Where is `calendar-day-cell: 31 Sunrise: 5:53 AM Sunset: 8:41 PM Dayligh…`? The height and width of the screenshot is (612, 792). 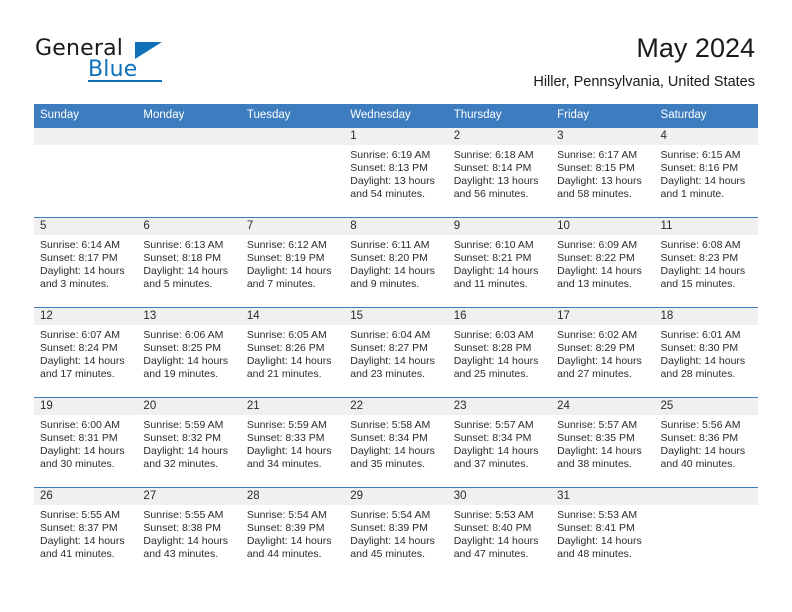
calendar-day-cell: 31 Sunrise: 5:53 AM Sunset: 8:41 PM Dayligh… is located at coordinates (603, 532).